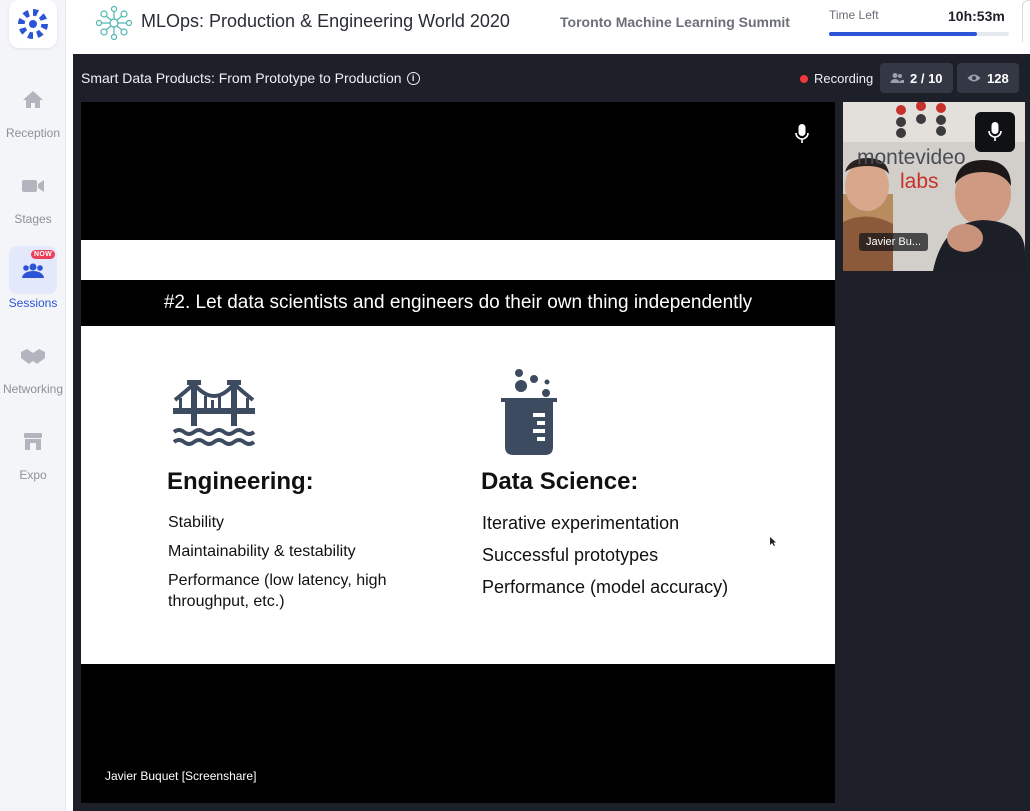 The height and width of the screenshot is (811, 1030). What do you see at coordinates (33, 186) in the screenshot?
I see `video-camera-icon` at bounding box center [33, 186].